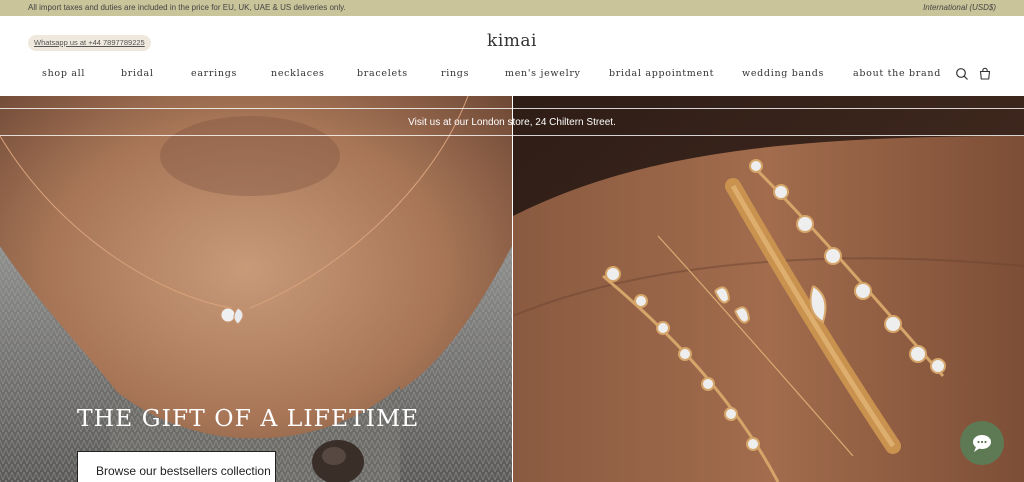  Describe the element at coordinates (959, 7) in the screenshot. I see `currency-selector: International (USD$)` at that location.